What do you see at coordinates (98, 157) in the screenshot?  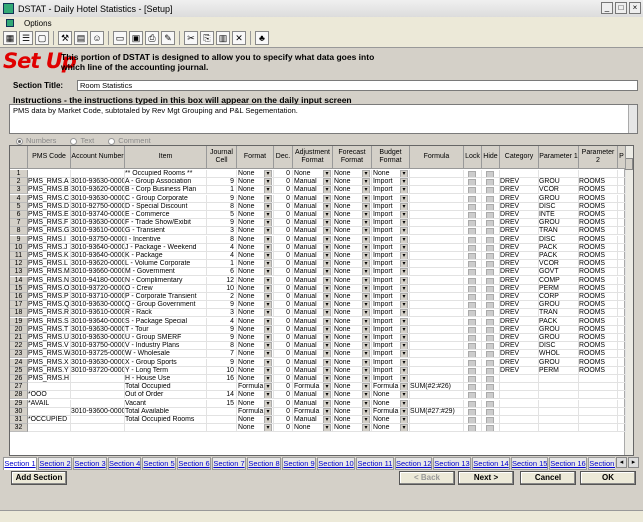 I see `column-header-account-number: Account Number` at bounding box center [98, 157].